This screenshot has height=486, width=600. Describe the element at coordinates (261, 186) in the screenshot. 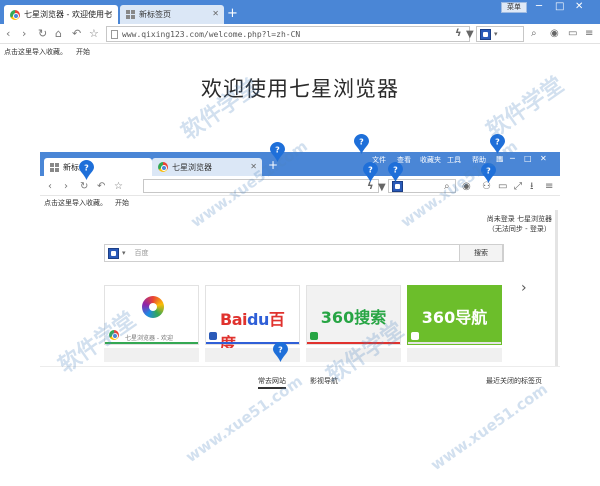

I see `screenshot-address-bar` at that location.